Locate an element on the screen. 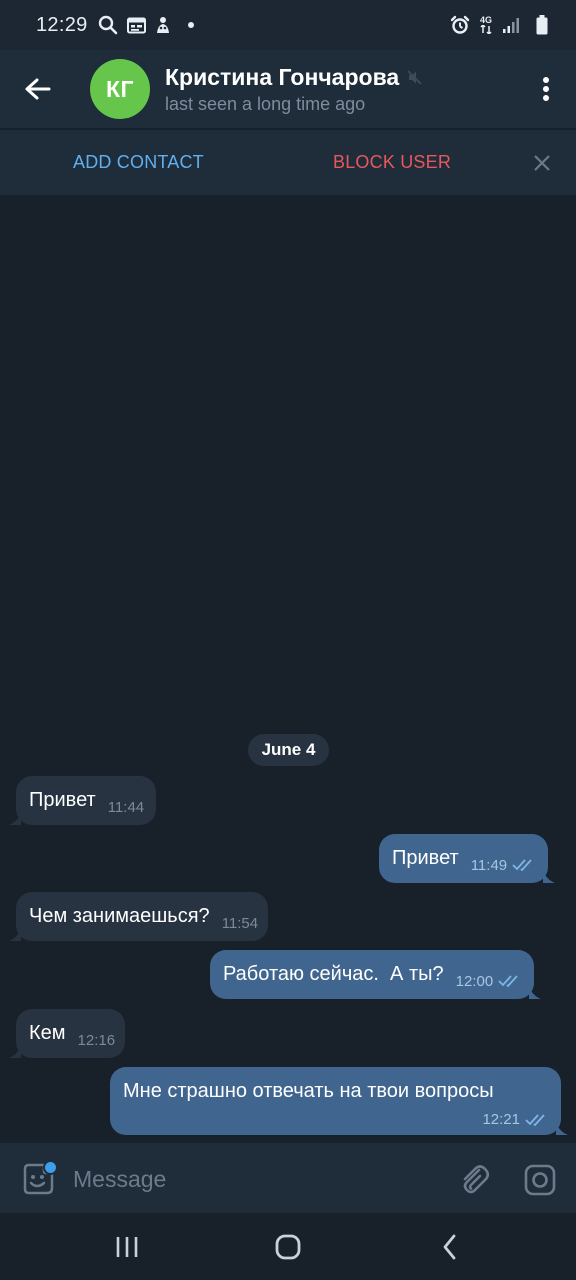  message-input is located at coordinates (253, 1179).